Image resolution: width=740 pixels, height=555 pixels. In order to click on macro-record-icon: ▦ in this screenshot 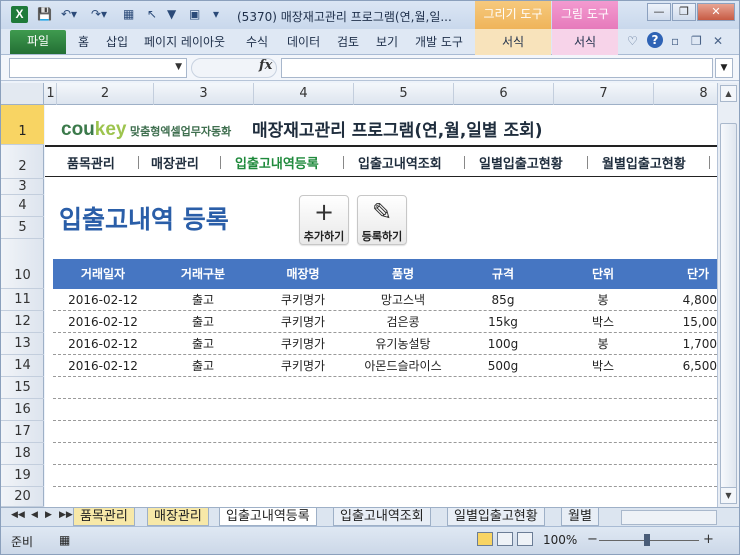, I will do `click(64, 540)`.